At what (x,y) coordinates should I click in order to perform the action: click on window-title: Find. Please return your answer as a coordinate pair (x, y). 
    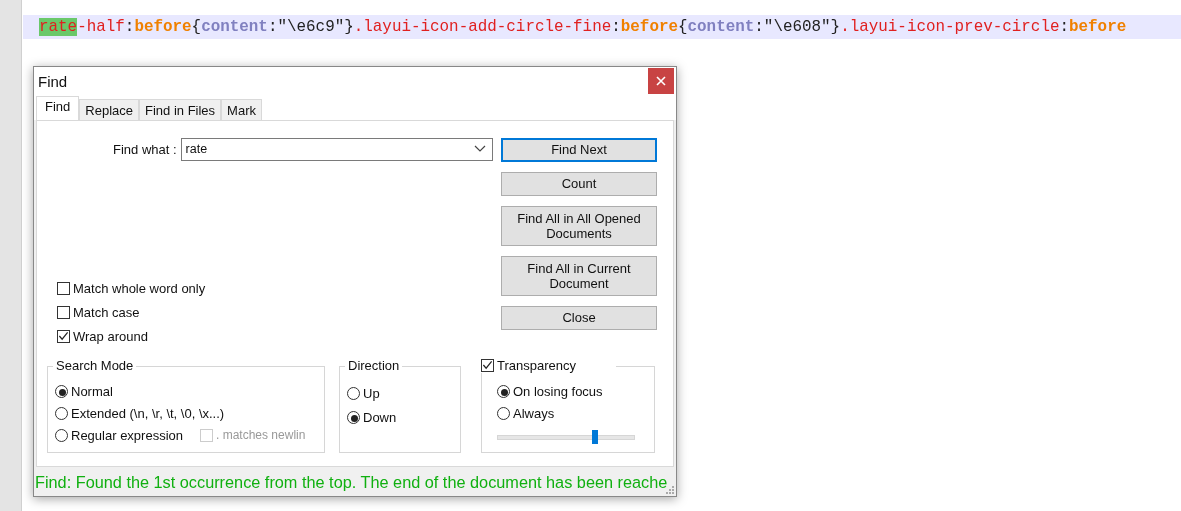
    Looking at the image, I should click on (52, 81).